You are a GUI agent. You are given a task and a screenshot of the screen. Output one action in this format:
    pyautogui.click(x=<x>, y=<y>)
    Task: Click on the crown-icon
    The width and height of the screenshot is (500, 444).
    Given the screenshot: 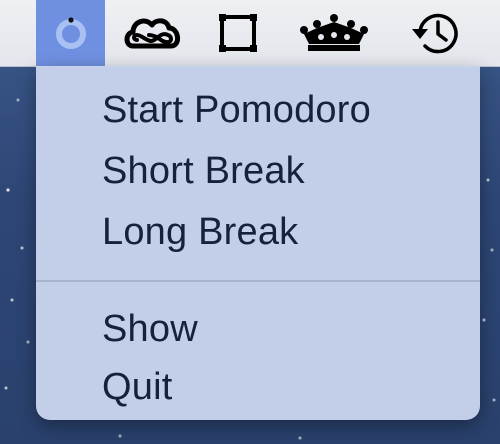 What is the action you would take?
    pyautogui.click(x=334, y=32)
    